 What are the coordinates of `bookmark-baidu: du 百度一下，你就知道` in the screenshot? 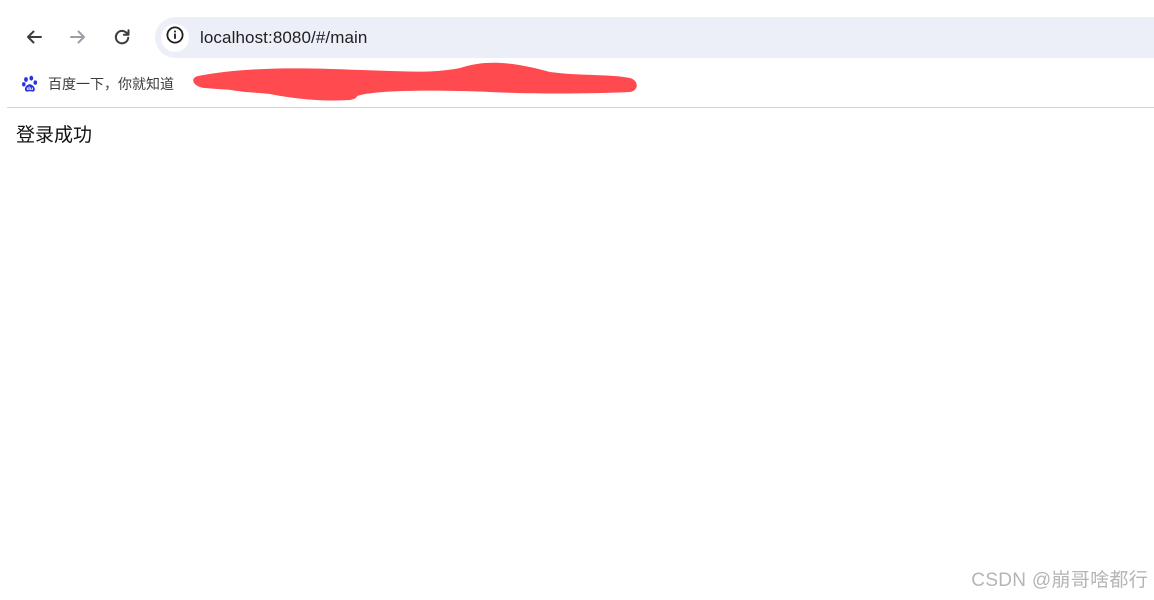 It's located at (97, 84).